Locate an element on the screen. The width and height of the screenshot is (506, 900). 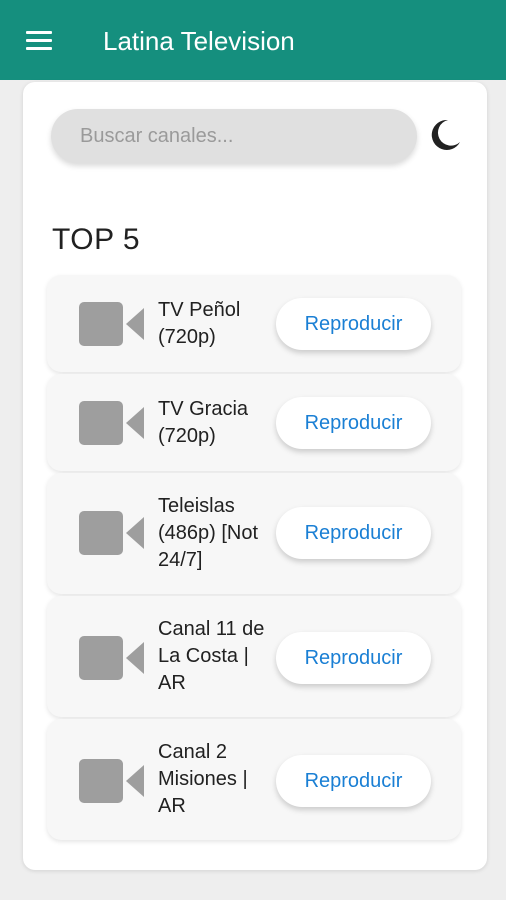
channel-item: Teleislas (486p) [Not 24/7] Reproducir is located at coordinates (254, 533).